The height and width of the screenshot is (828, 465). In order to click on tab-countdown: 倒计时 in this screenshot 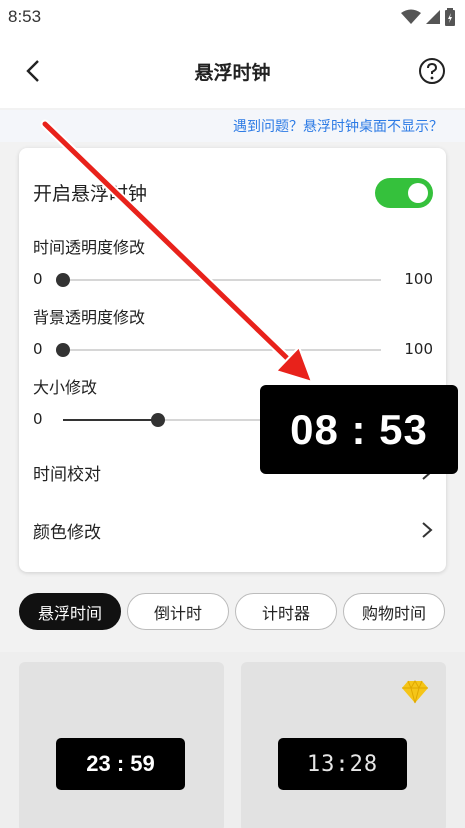, I will do `click(178, 611)`.